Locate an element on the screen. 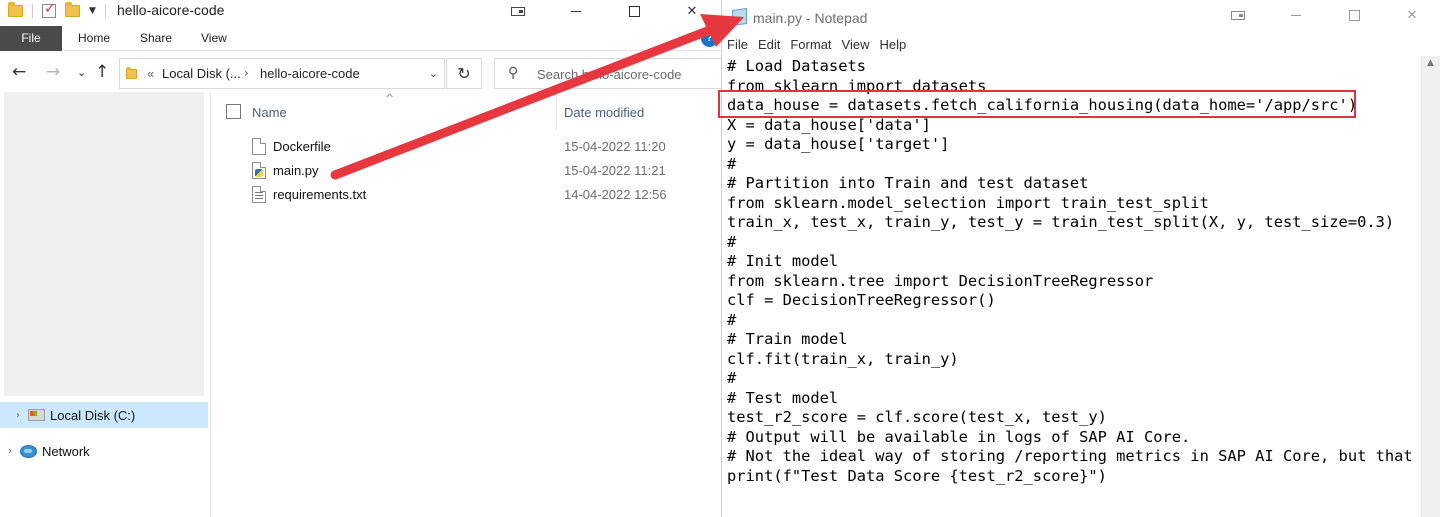 The width and height of the screenshot is (1440, 517). refresh-icon: ↻ is located at coordinates (464, 73).